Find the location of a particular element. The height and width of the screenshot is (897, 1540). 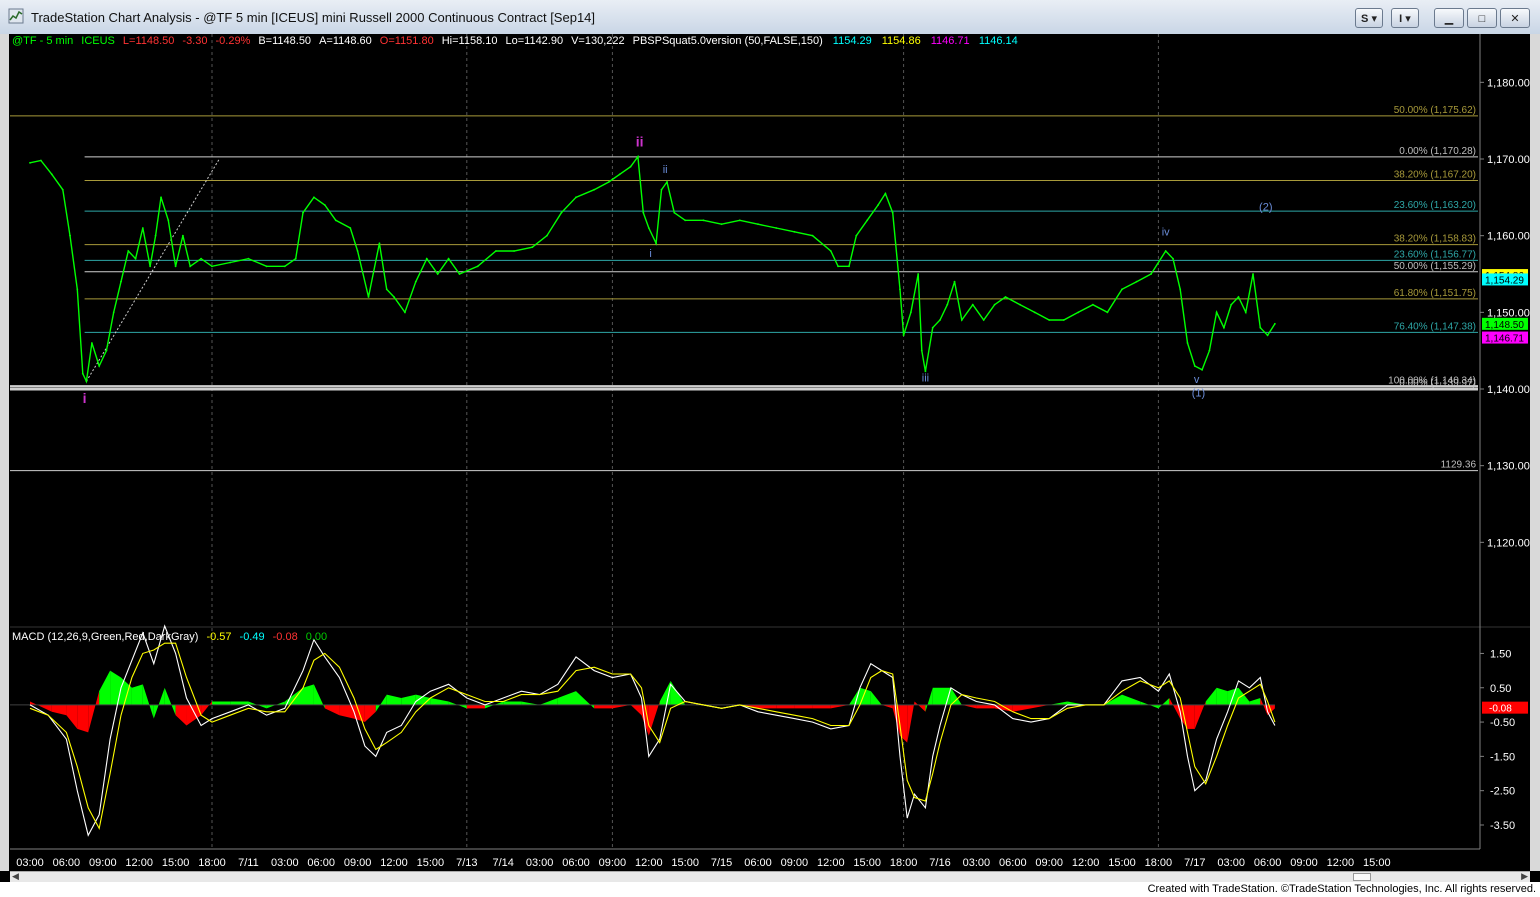

header-ask: A=1148.60 is located at coordinates (345, 41).